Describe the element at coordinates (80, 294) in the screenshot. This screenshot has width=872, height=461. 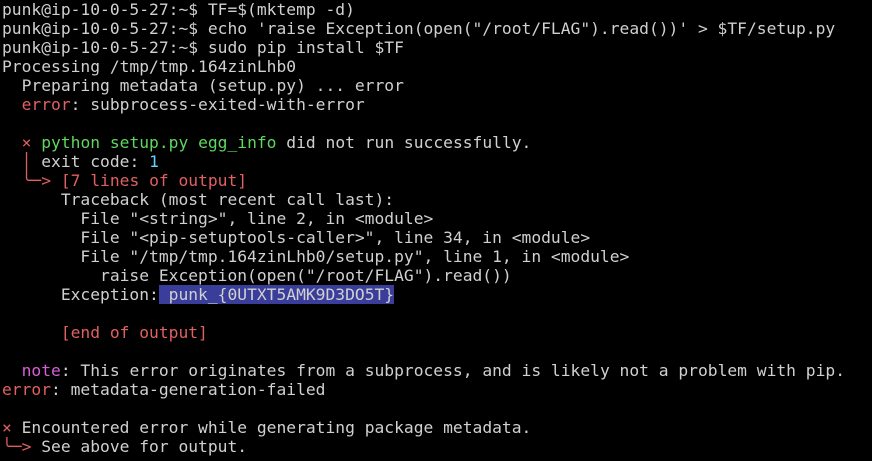
I see `terminal-text: Exception:` at that location.